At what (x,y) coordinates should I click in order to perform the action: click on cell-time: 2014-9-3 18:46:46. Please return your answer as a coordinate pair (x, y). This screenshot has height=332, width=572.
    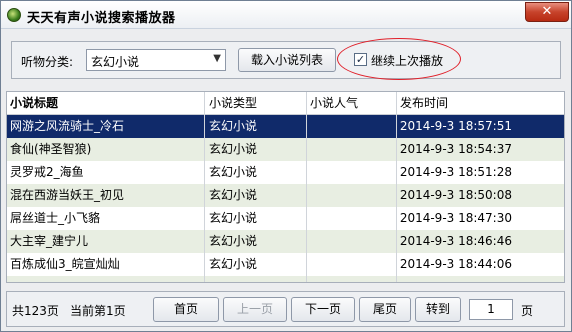
    Looking at the image, I should click on (455, 241).